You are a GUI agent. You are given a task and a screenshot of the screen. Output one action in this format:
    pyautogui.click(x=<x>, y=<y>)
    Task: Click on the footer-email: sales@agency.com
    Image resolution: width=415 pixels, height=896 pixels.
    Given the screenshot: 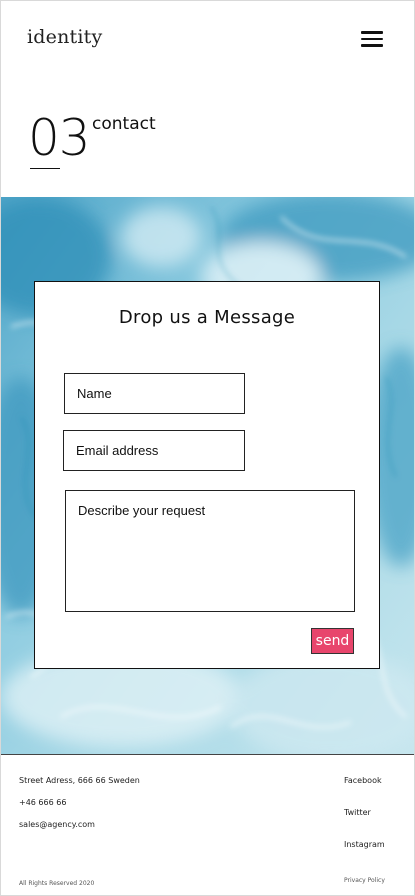 What is the action you would take?
    pyautogui.click(x=57, y=824)
    